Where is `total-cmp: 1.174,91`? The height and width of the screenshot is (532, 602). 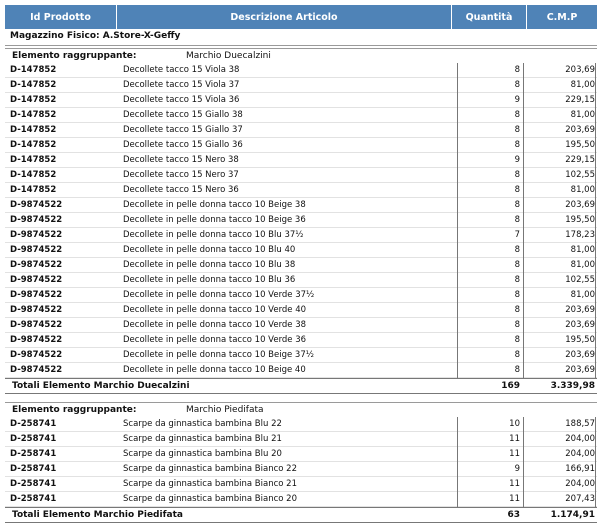
total-cmp: 1.174,91 is located at coordinates (572, 515).